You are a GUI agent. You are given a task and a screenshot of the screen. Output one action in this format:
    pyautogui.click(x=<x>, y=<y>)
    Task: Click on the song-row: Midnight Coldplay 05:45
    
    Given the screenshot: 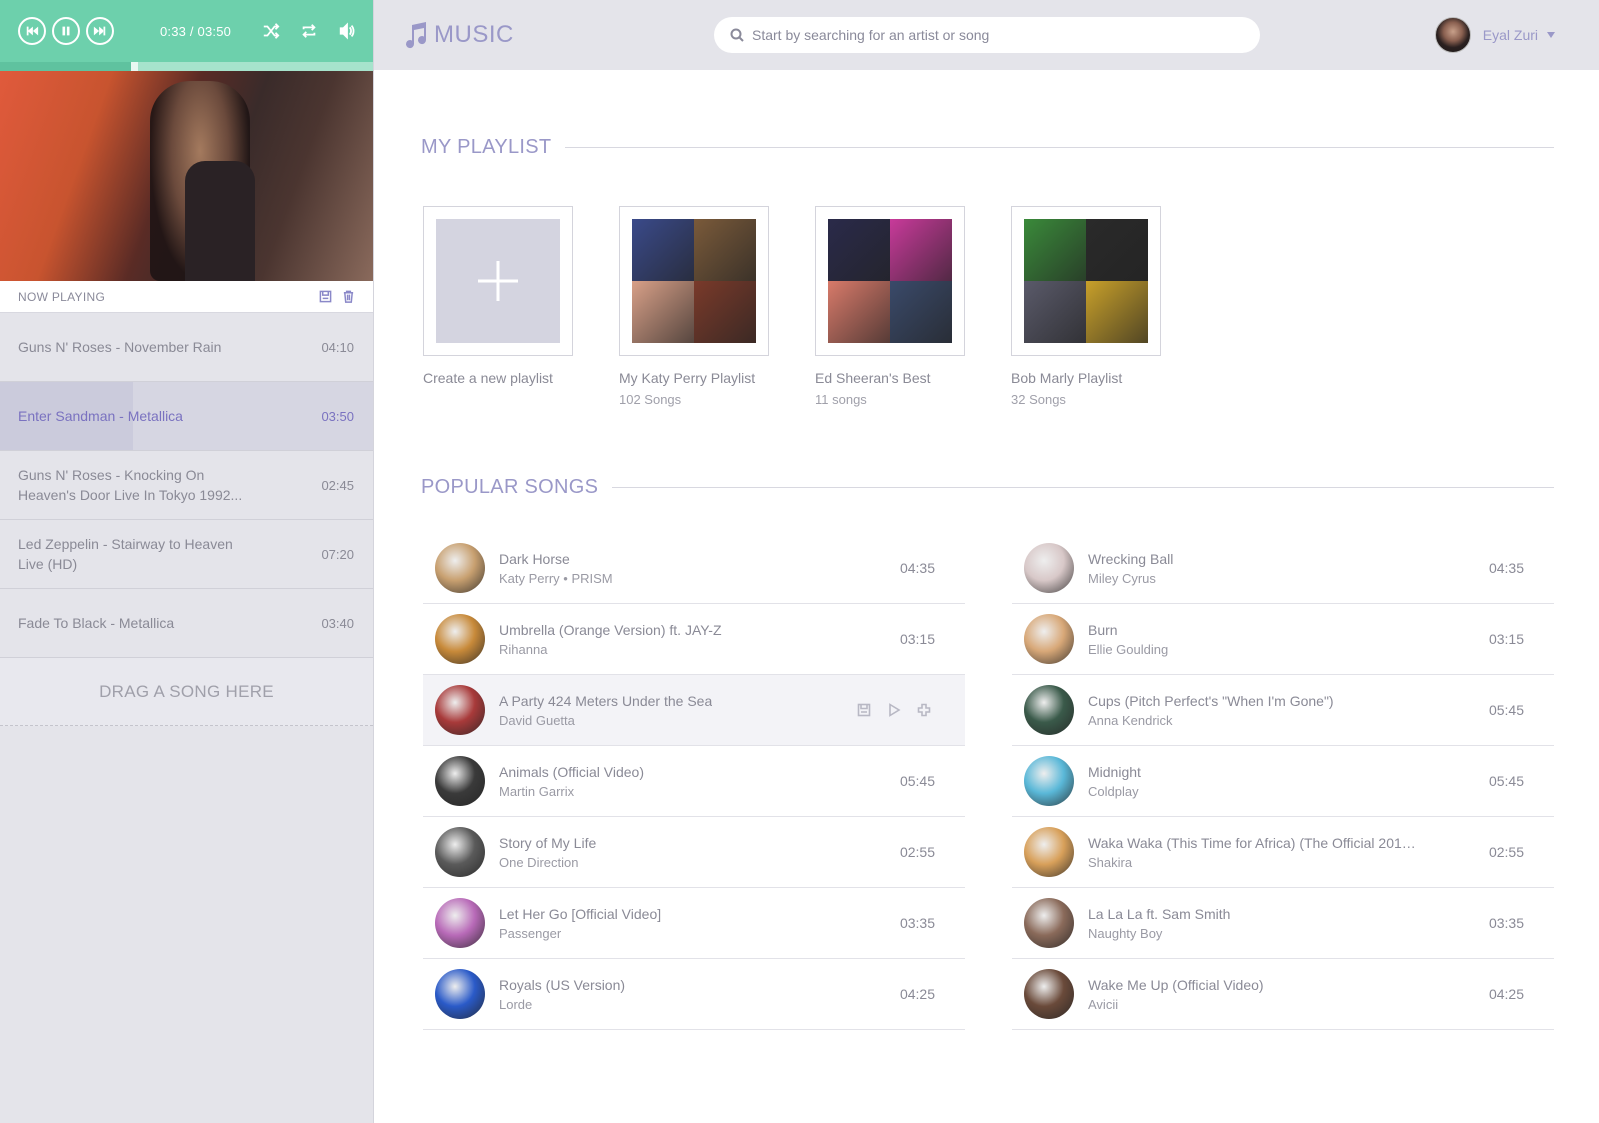 What is the action you would take?
    pyautogui.click(x=1283, y=781)
    